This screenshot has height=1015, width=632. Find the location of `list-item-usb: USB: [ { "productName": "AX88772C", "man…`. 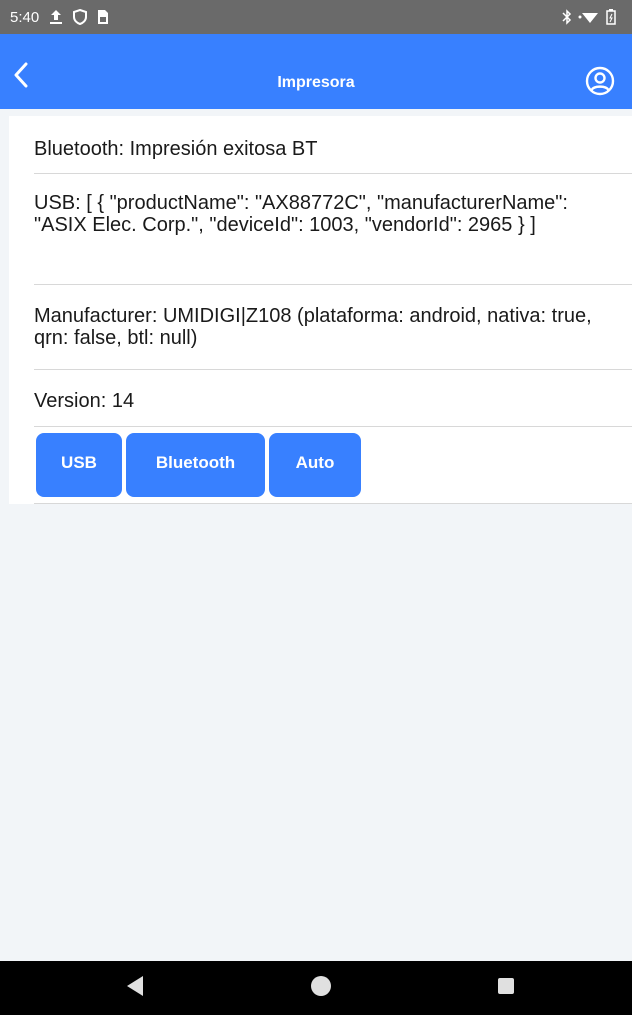

list-item-usb: USB: [ { "productName": "AX88772C", "man… is located at coordinates (333, 229).